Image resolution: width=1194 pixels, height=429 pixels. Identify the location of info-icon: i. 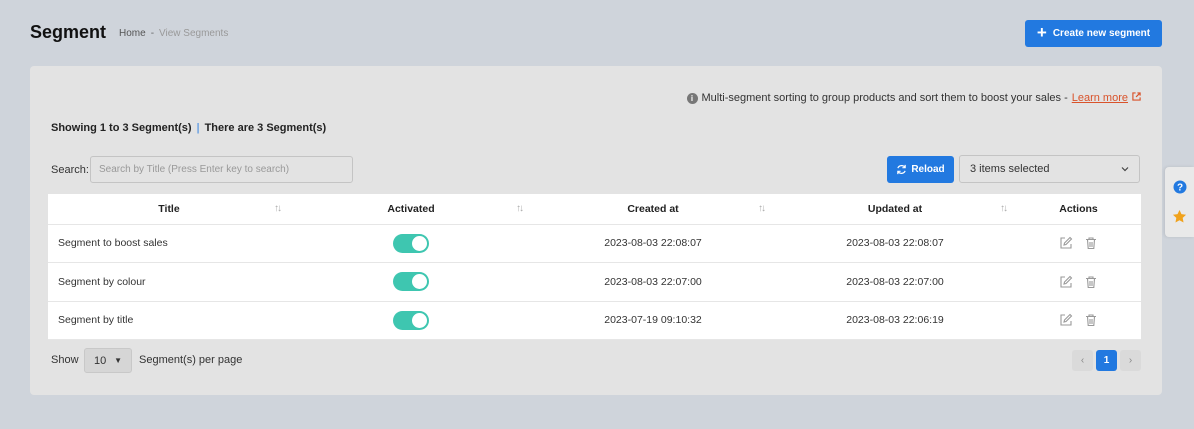
(692, 98).